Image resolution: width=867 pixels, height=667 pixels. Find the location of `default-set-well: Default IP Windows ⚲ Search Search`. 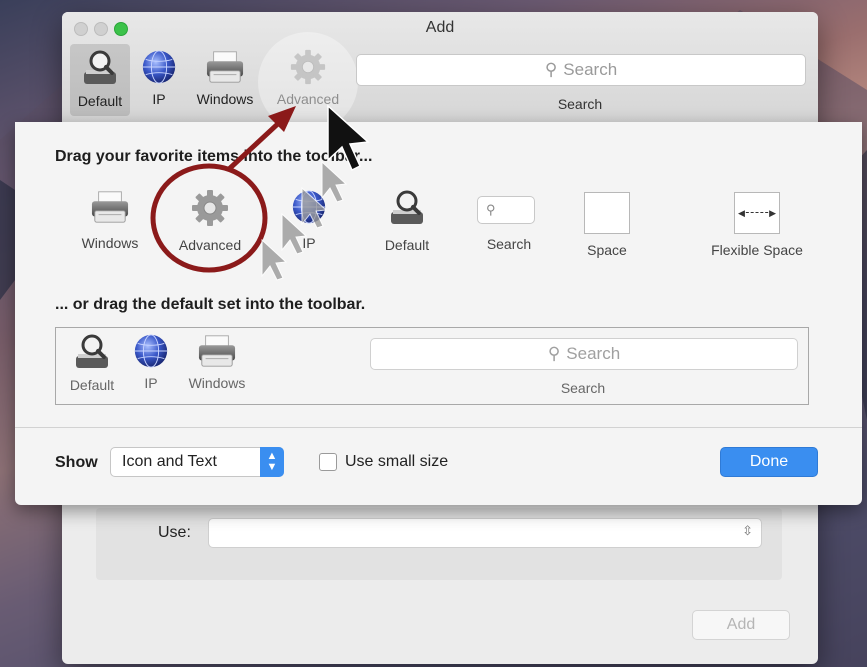

default-set-well: Default IP Windows ⚲ Search Search is located at coordinates (432, 366).